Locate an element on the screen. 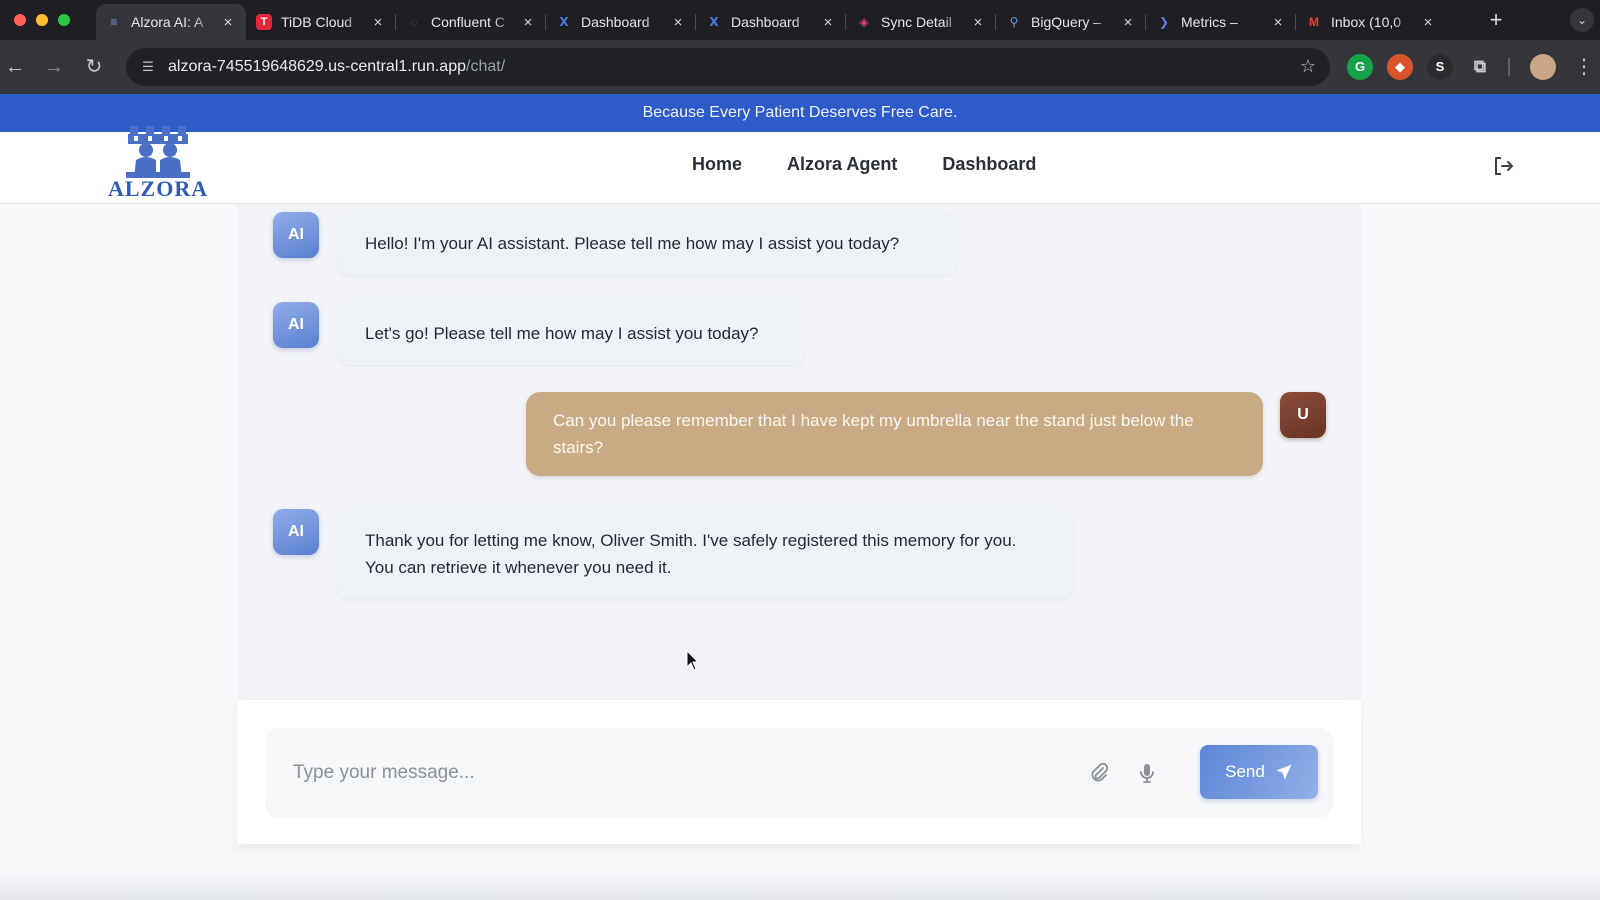 The image size is (1600, 900). grammarly-extension-icon: G is located at coordinates (1360, 67).